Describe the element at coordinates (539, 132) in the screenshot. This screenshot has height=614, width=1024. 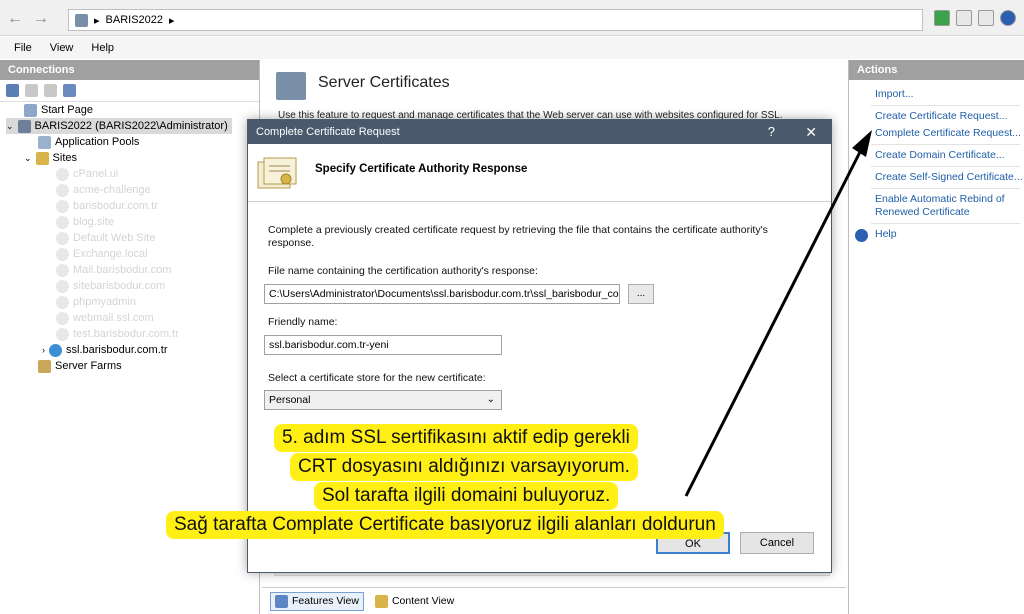
I see `dialog-titlebar: Complete Certificate Request ? ✕` at that location.